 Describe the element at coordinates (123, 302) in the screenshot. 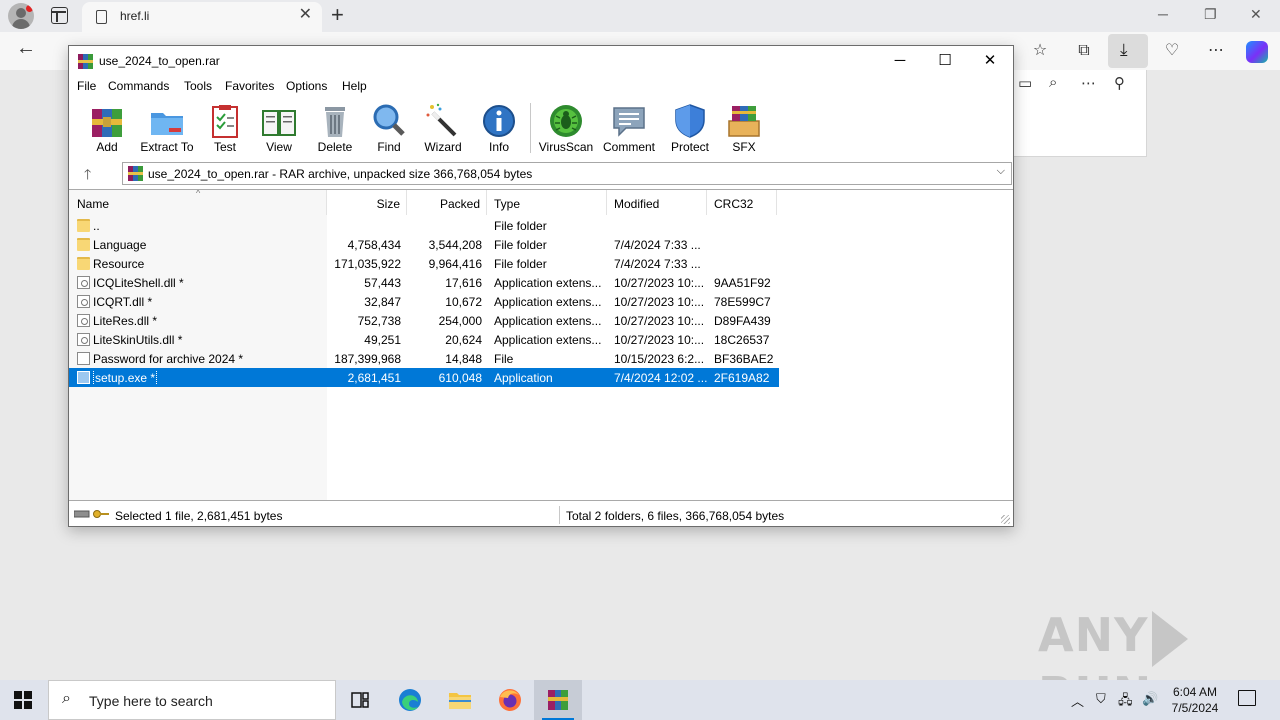

I see `file-name: ICQRT.dll *` at that location.